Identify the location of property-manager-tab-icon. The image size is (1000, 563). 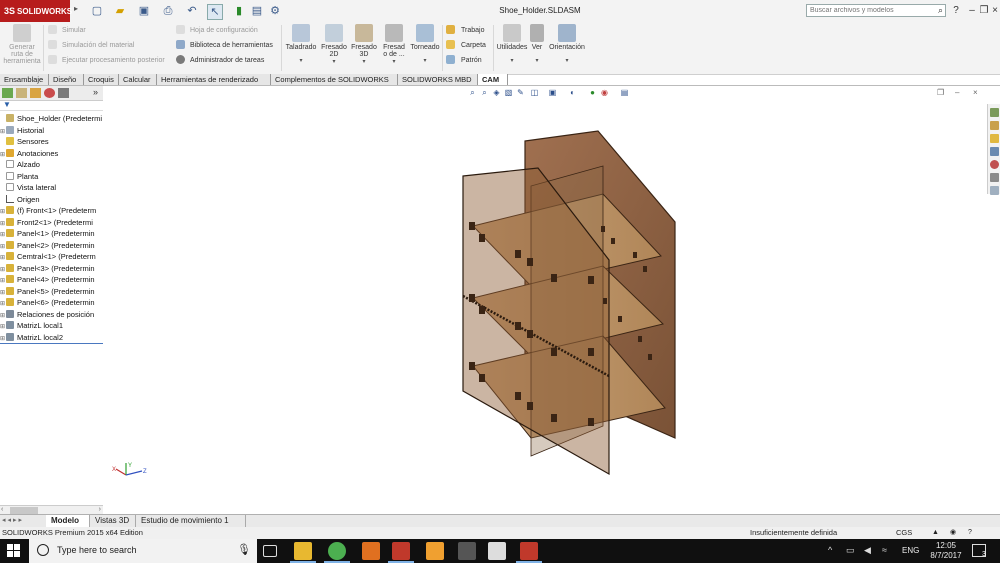
(21, 93).